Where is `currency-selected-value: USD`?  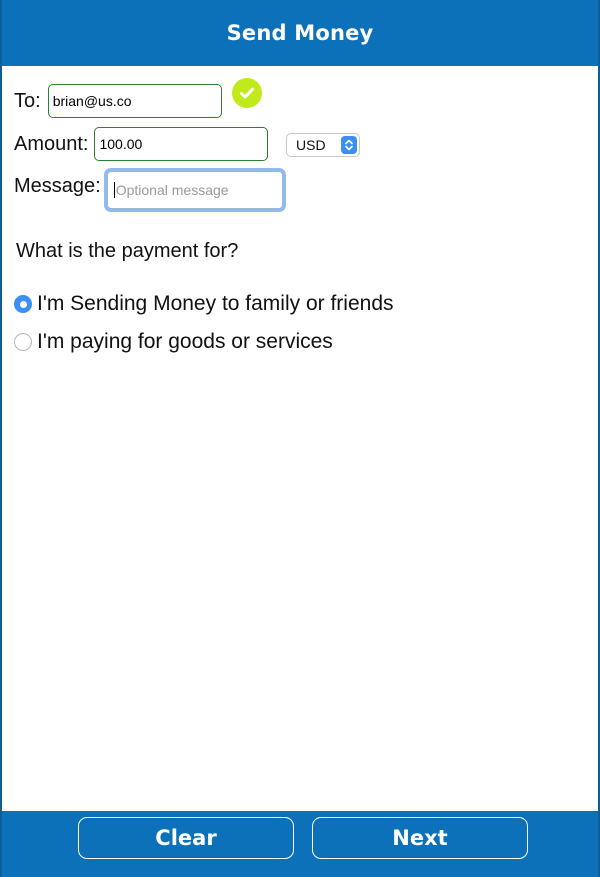 currency-selected-value: USD is located at coordinates (311, 145).